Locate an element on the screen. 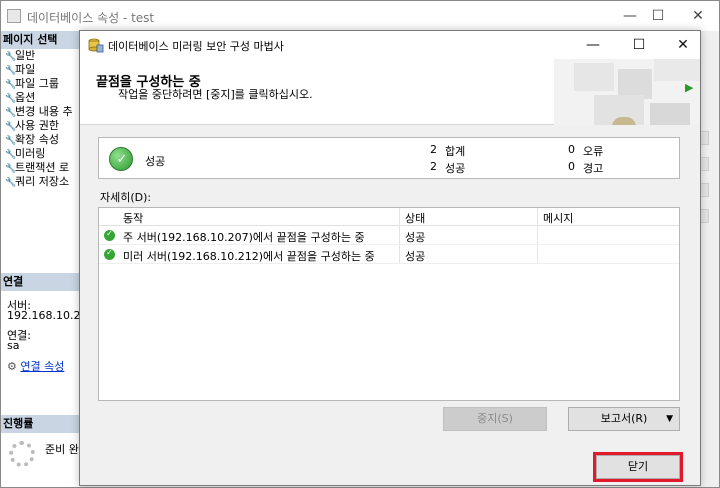 The height and width of the screenshot is (488, 720). wizard-banner-graphic is located at coordinates (627, 92).